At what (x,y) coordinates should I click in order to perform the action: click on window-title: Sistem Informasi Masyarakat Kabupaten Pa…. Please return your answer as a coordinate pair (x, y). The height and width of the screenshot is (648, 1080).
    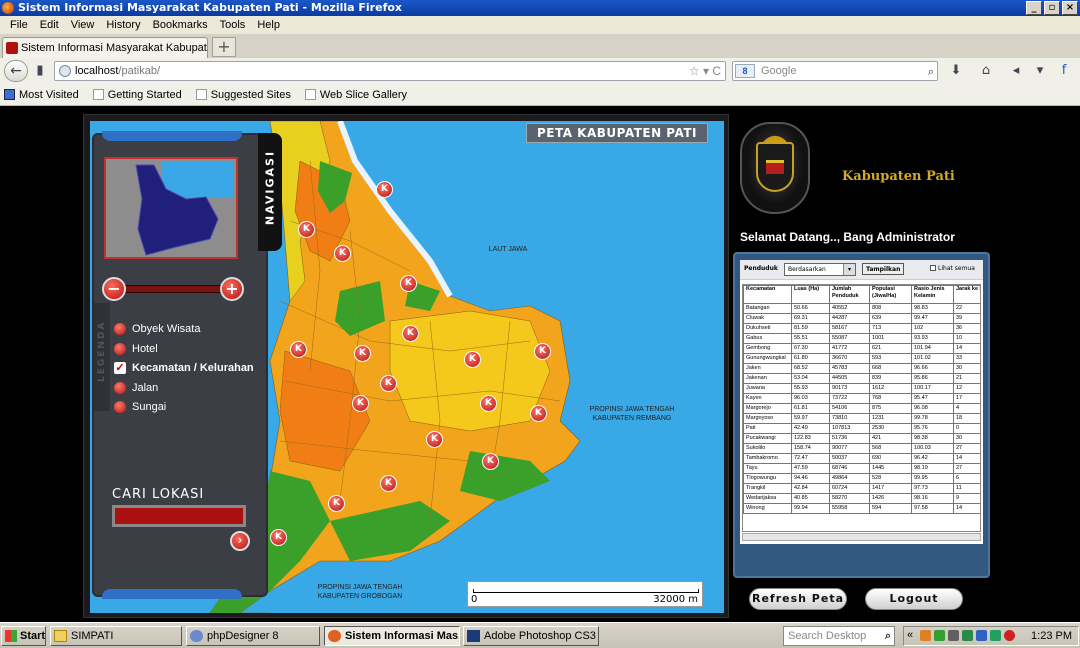
    Looking at the image, I should click on (210, 7).